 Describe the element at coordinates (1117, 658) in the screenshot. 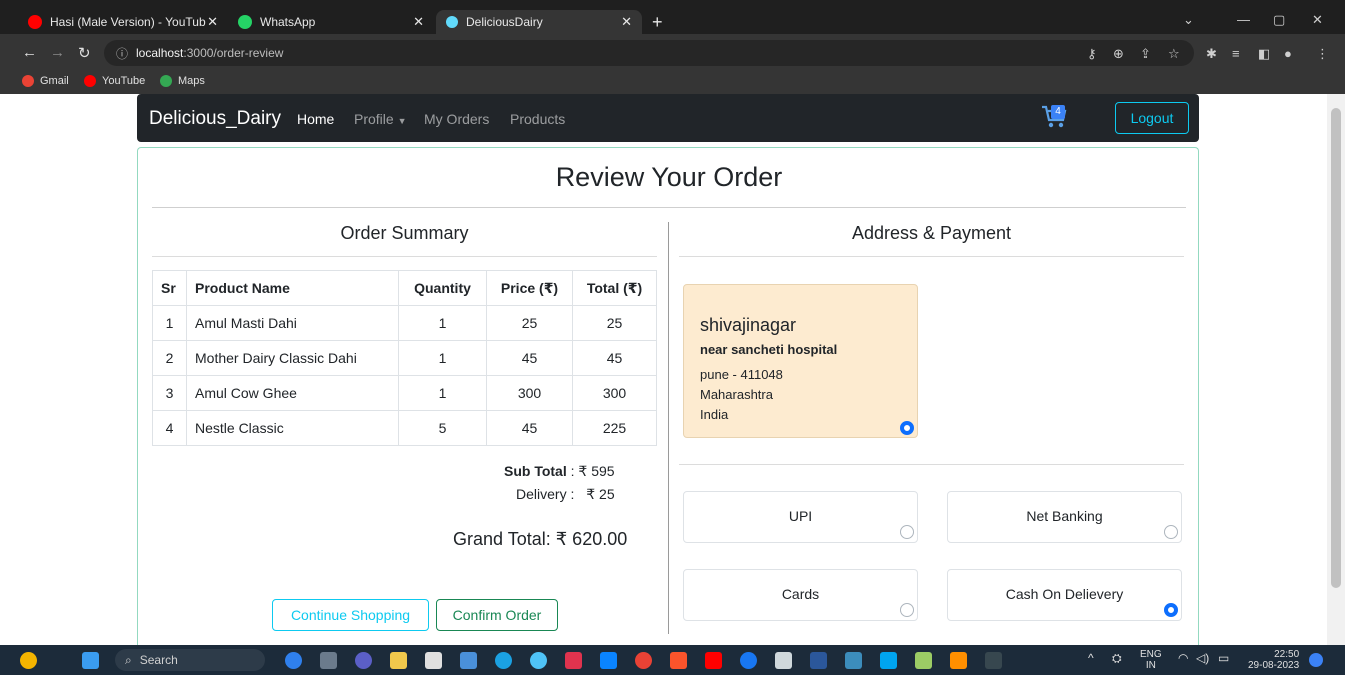

I see `network-icon: ⛭` at that location.